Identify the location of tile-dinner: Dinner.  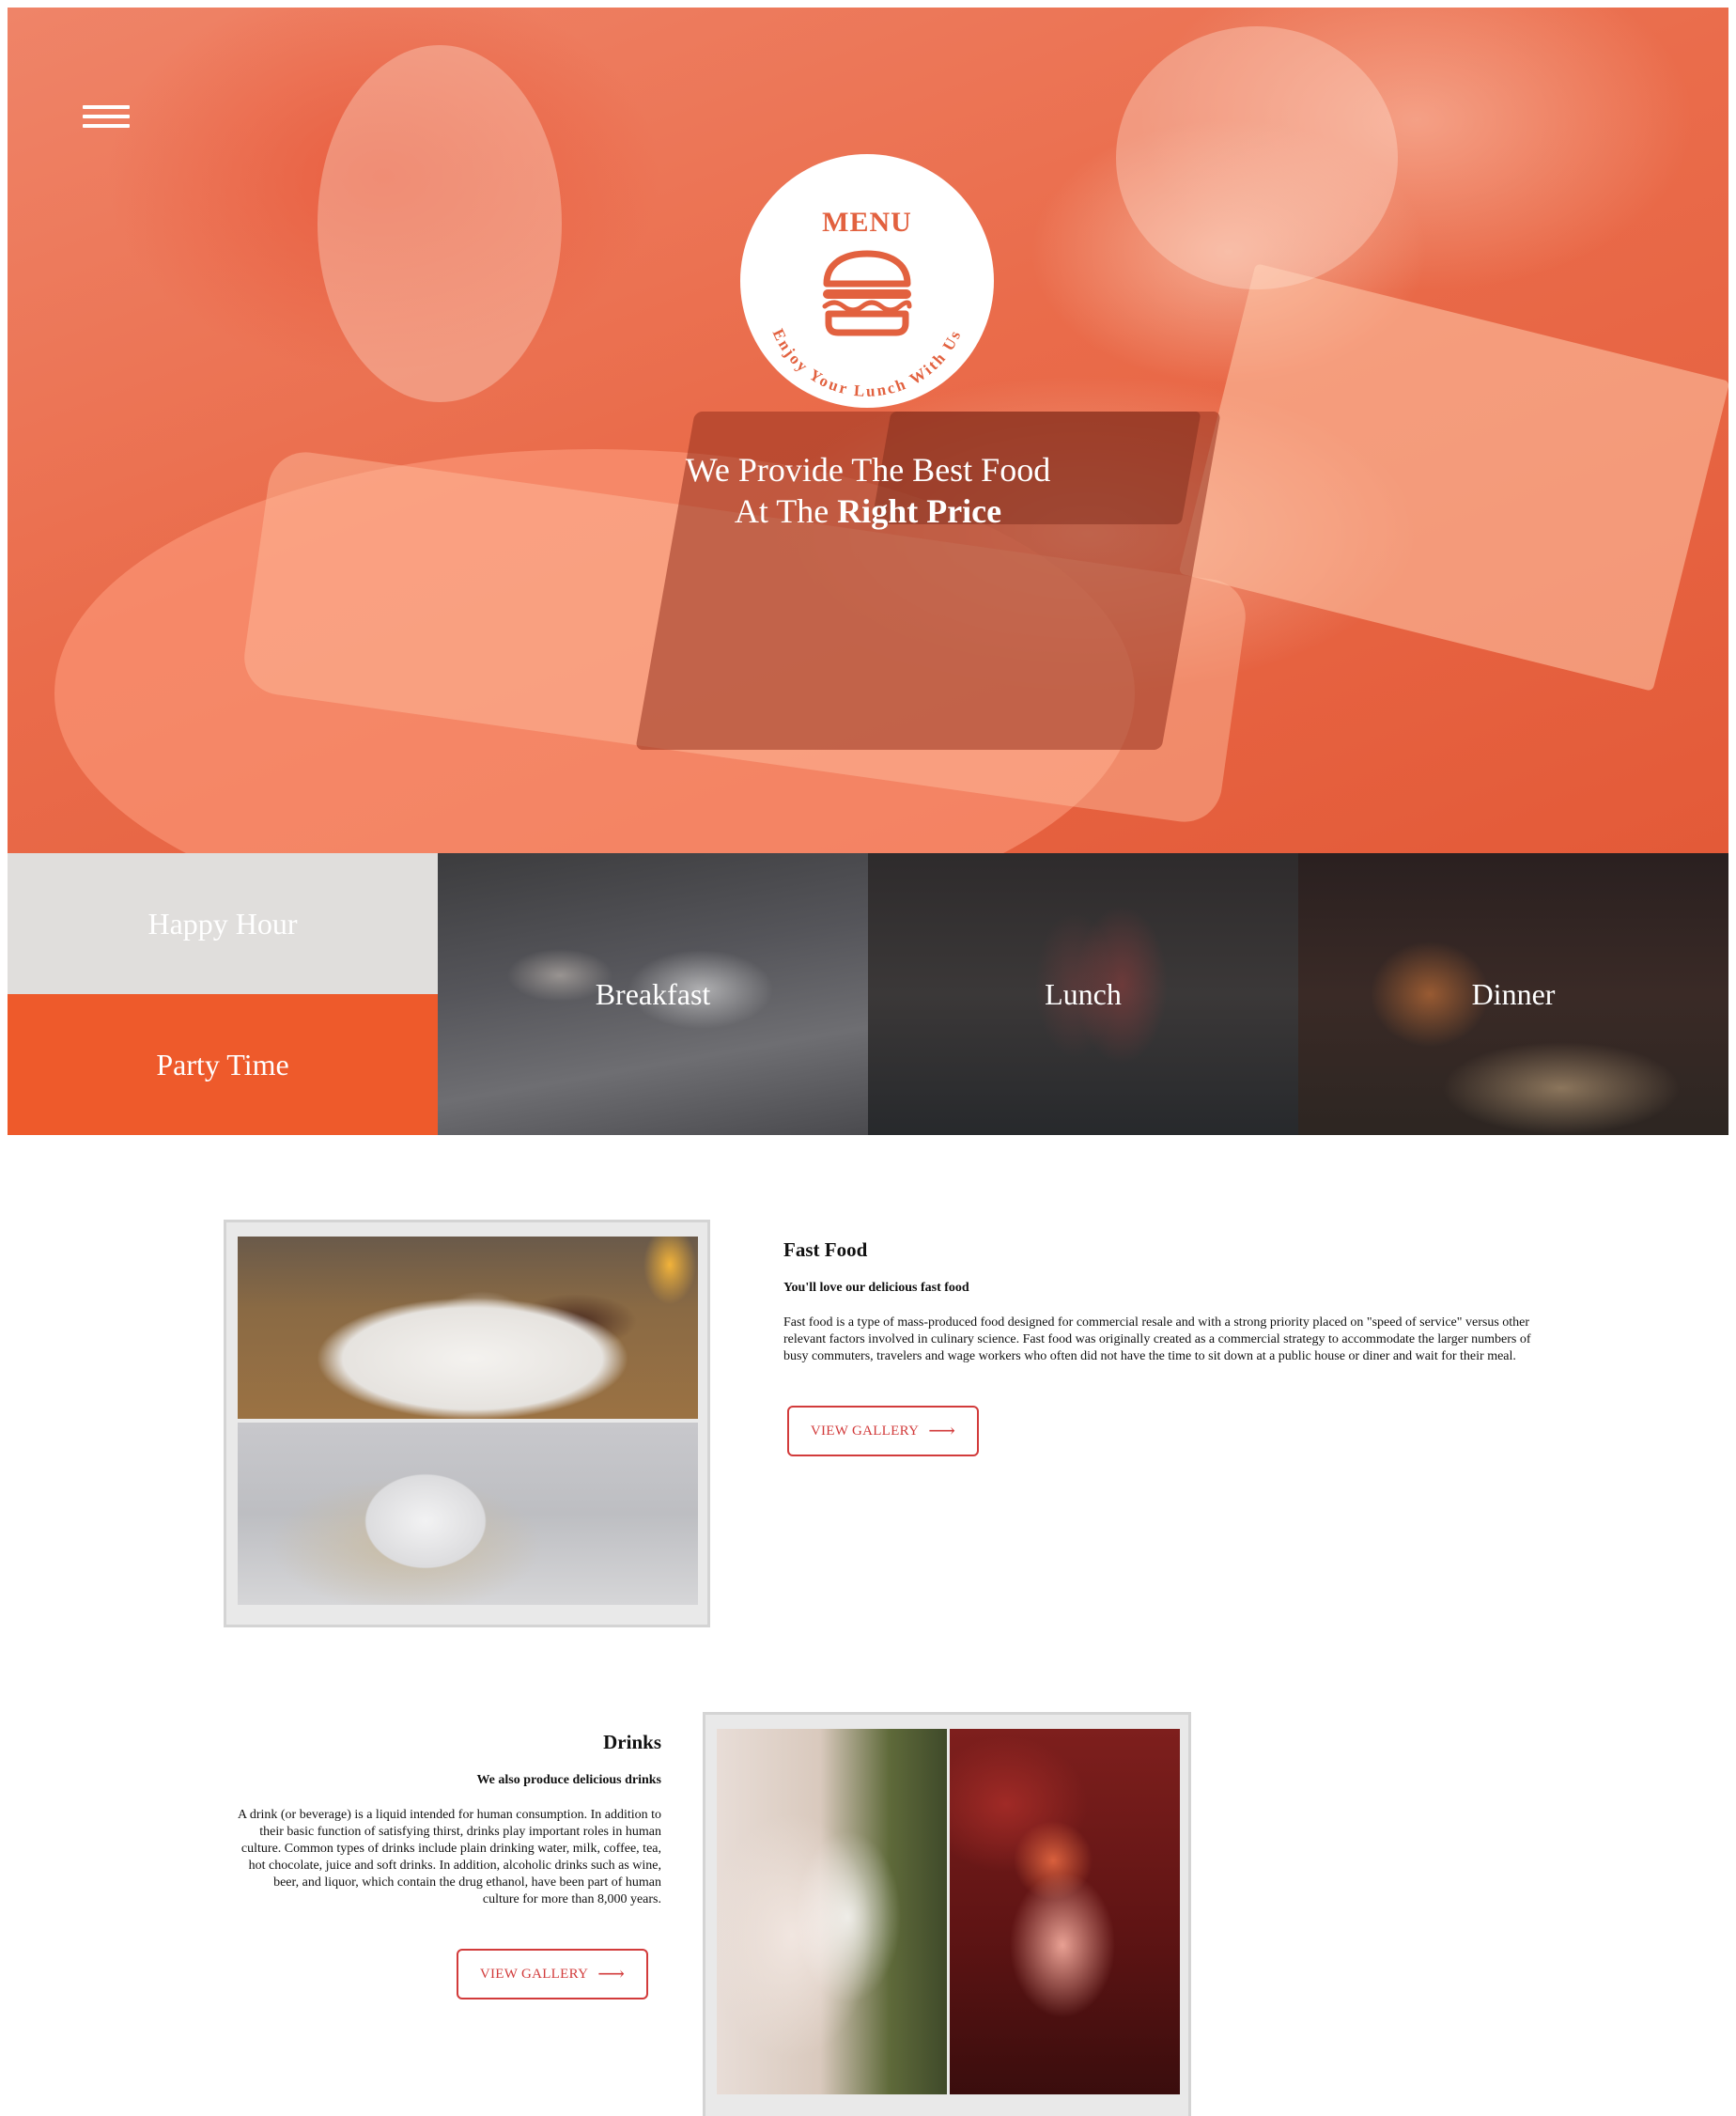
(1513, 994).